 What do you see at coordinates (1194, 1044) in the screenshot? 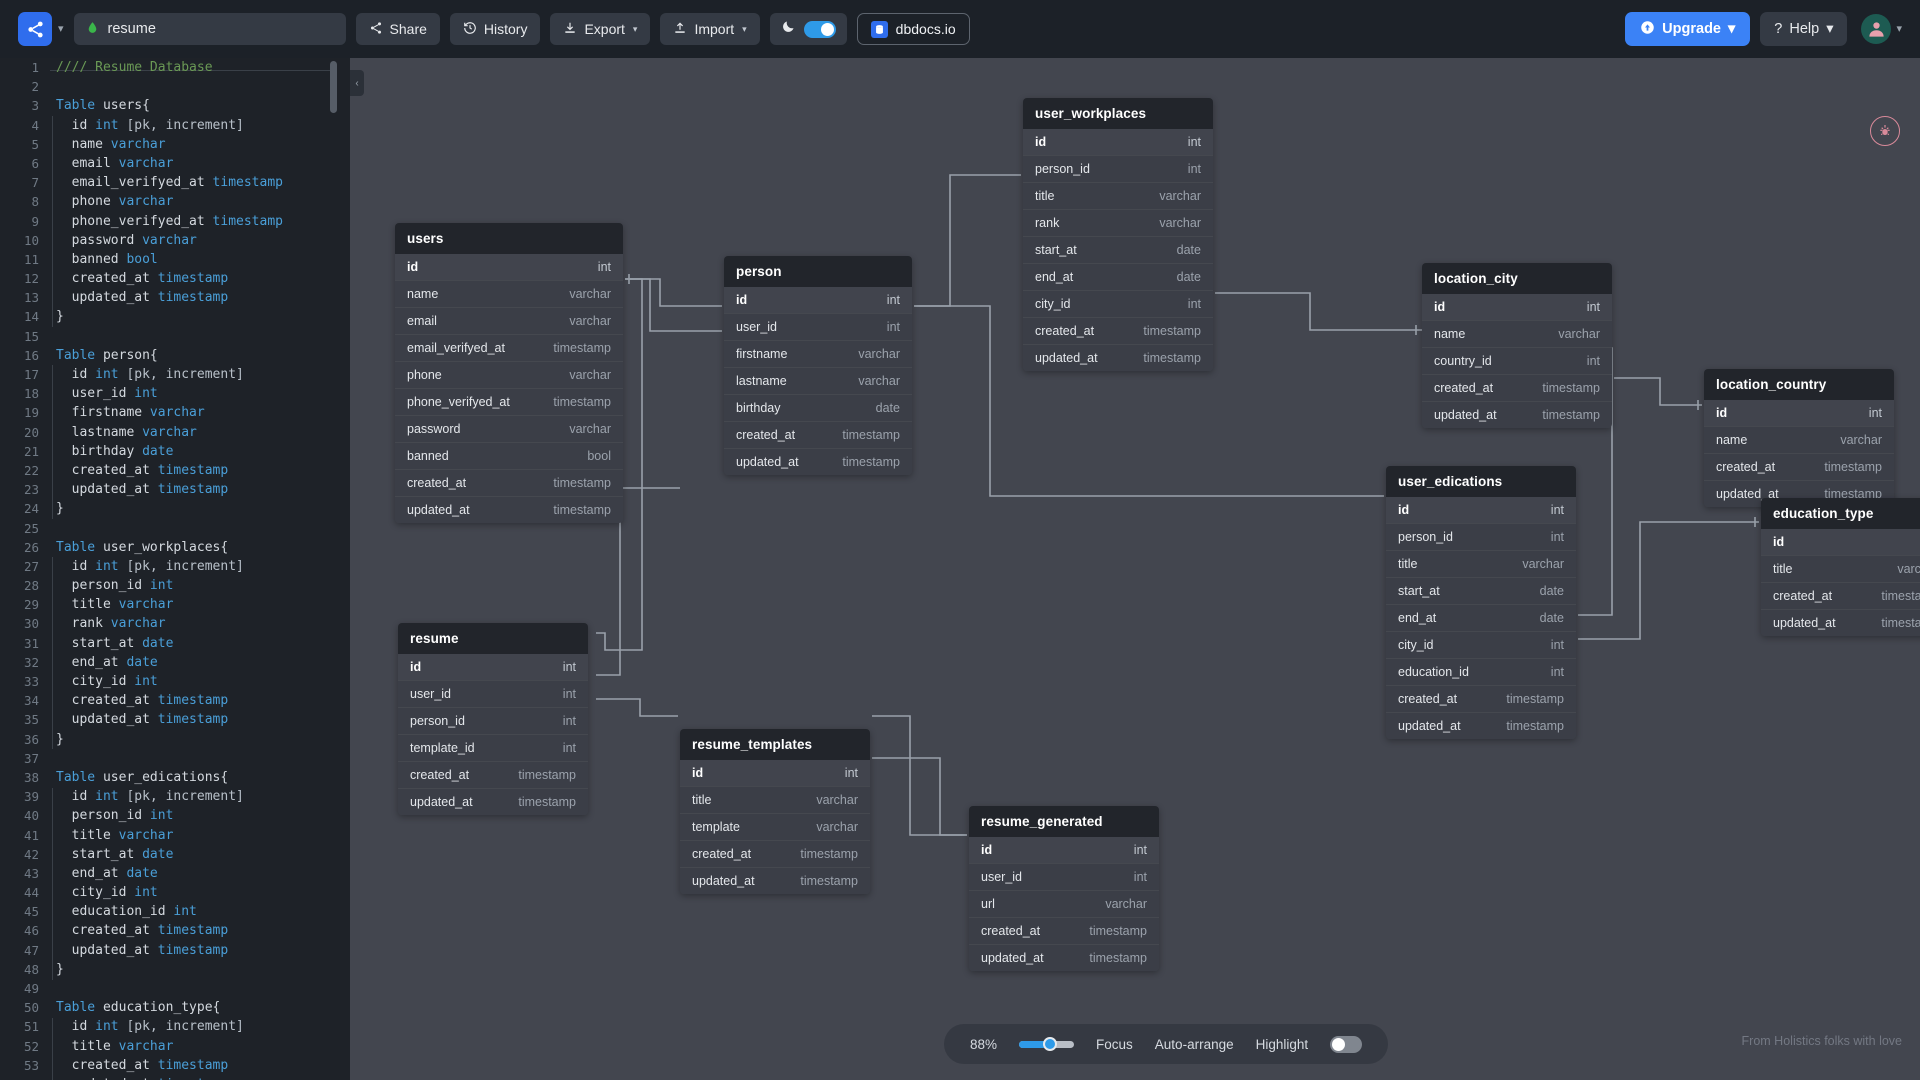
I see `auto-arrange-button: Auto-arrange` at bounding box center [1194, 1044].